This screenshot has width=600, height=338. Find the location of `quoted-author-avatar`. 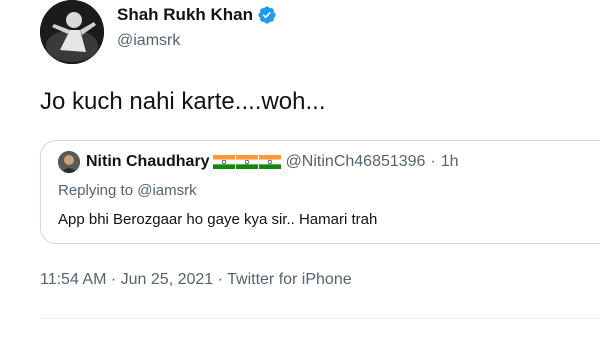

quoted-author-avatar is located at coordinates (69, 162).